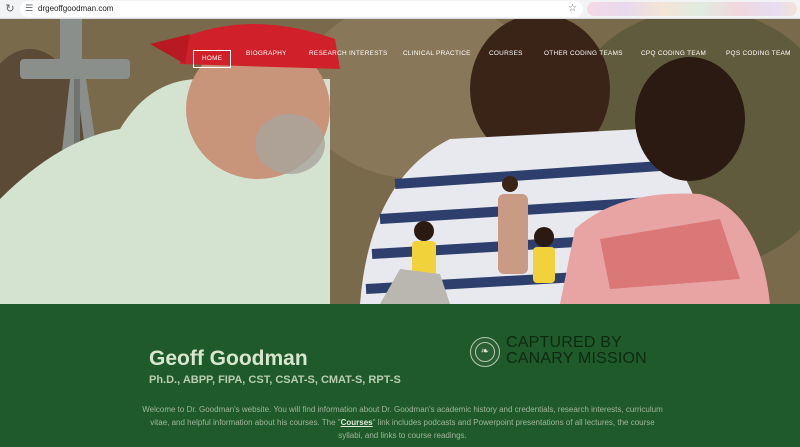 The image size is (800, 447). Describe the element at coordinates (583, 59) in the screenshot. I see `nav-other-coding-teams: OTHER CODING TEAMS` at that location.